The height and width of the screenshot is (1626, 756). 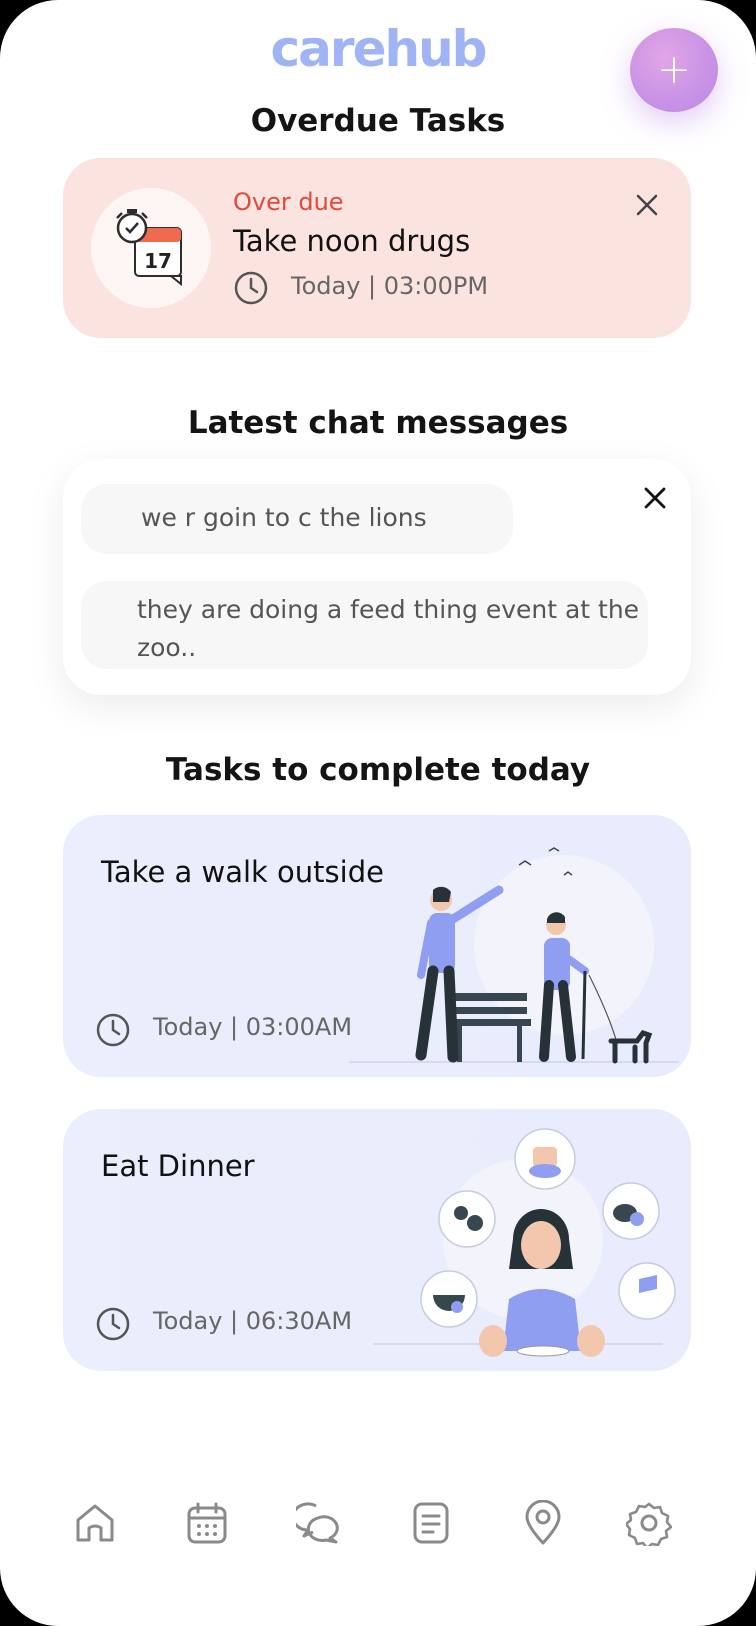 I want to click on task-title: Take a walk outside, so click(x=242, y=872).